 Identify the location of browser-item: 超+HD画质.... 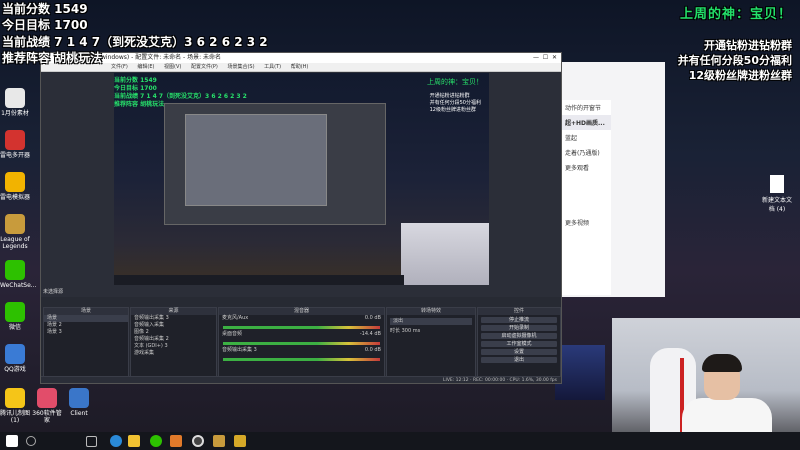
(586, 122).